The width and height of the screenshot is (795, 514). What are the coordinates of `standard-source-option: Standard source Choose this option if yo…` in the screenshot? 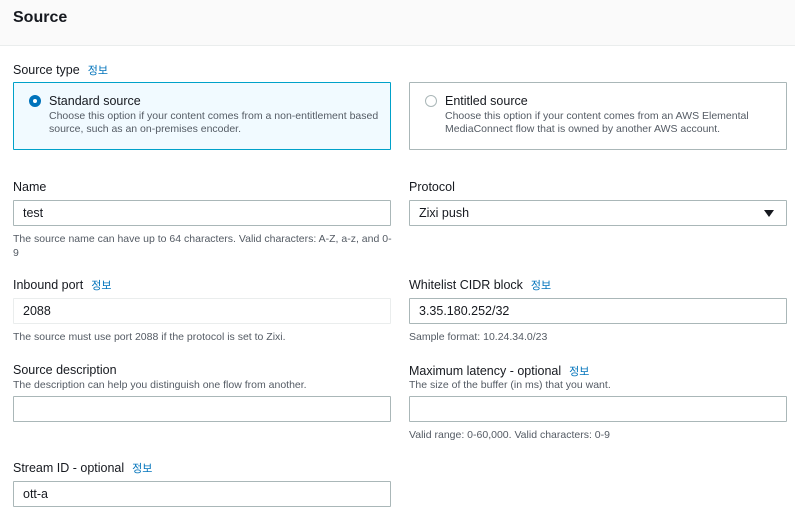 It's located at (202, 116).